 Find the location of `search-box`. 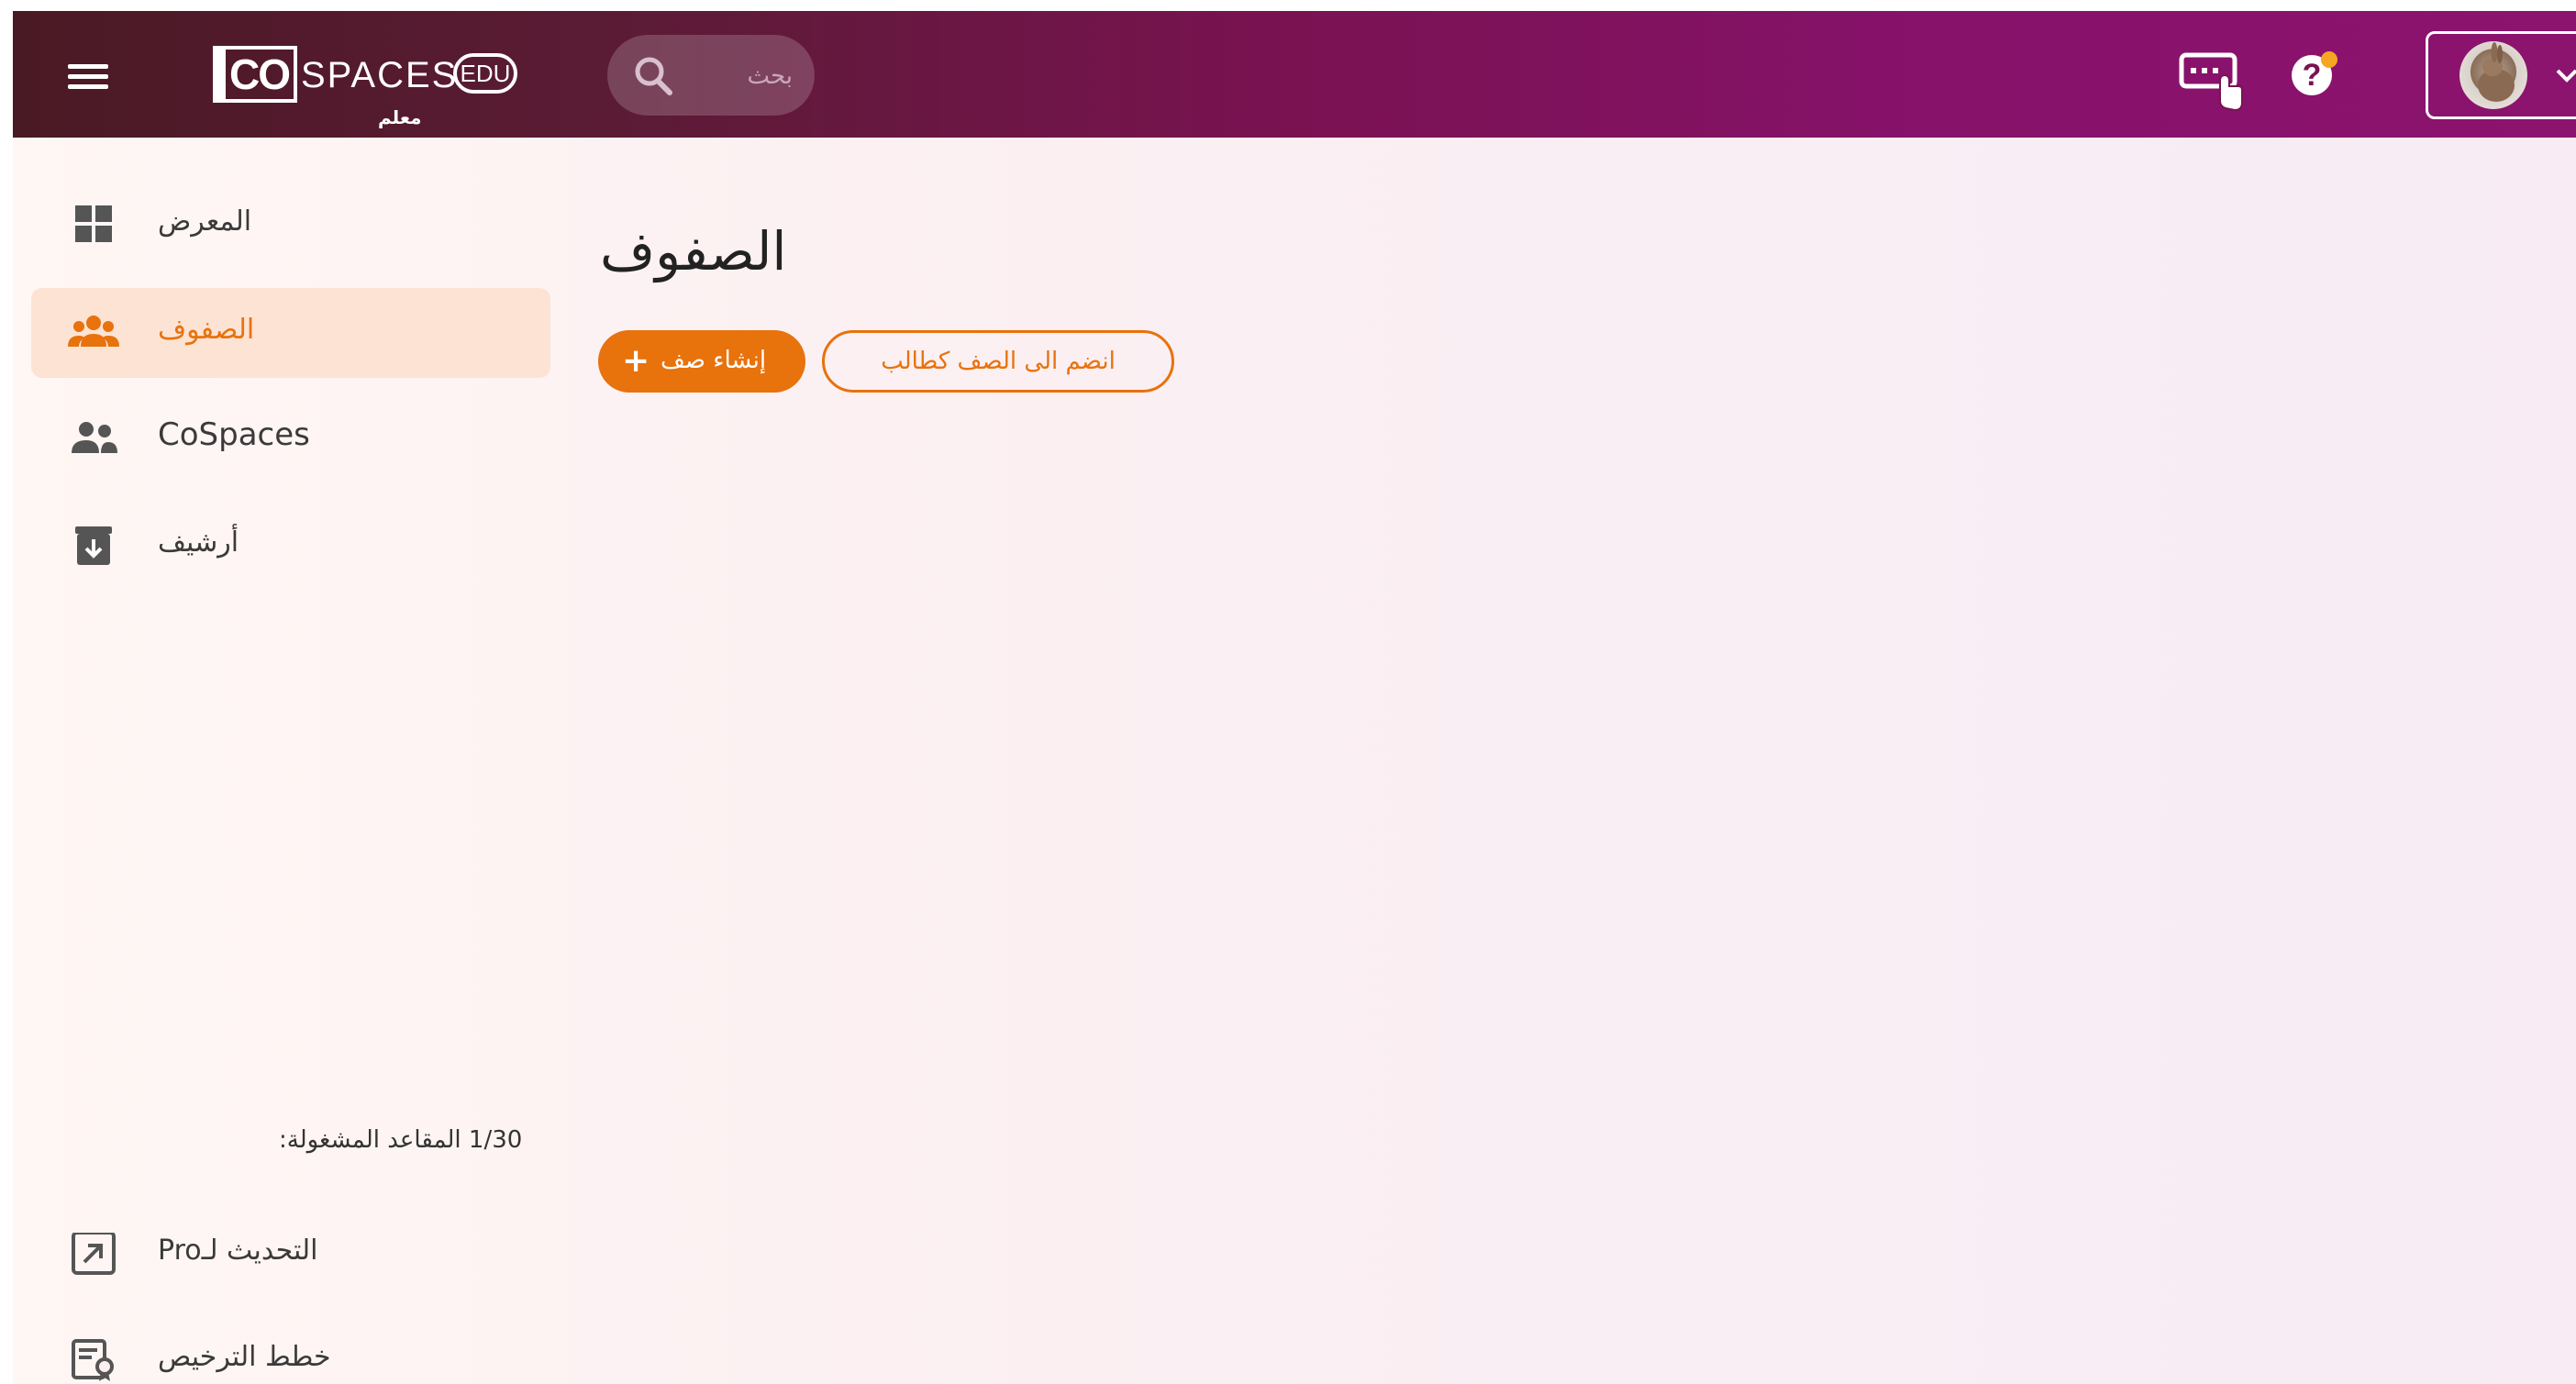

search-box is located at coordinates (711, 75).